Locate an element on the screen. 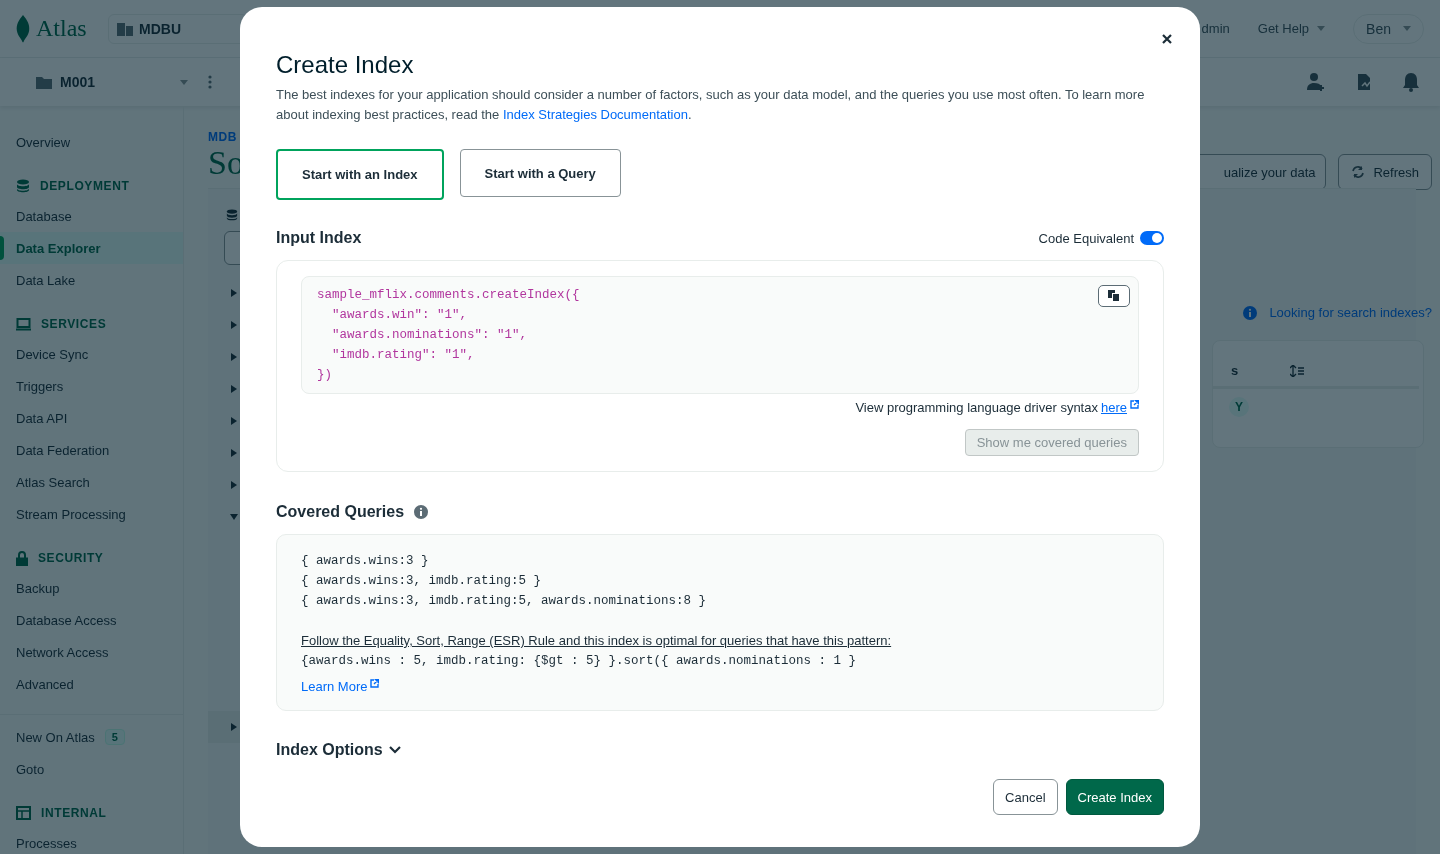 The image size is (1440, 854). code-line: sample_mflix.comments.createIndex({ is located at coordinates (448, 295).